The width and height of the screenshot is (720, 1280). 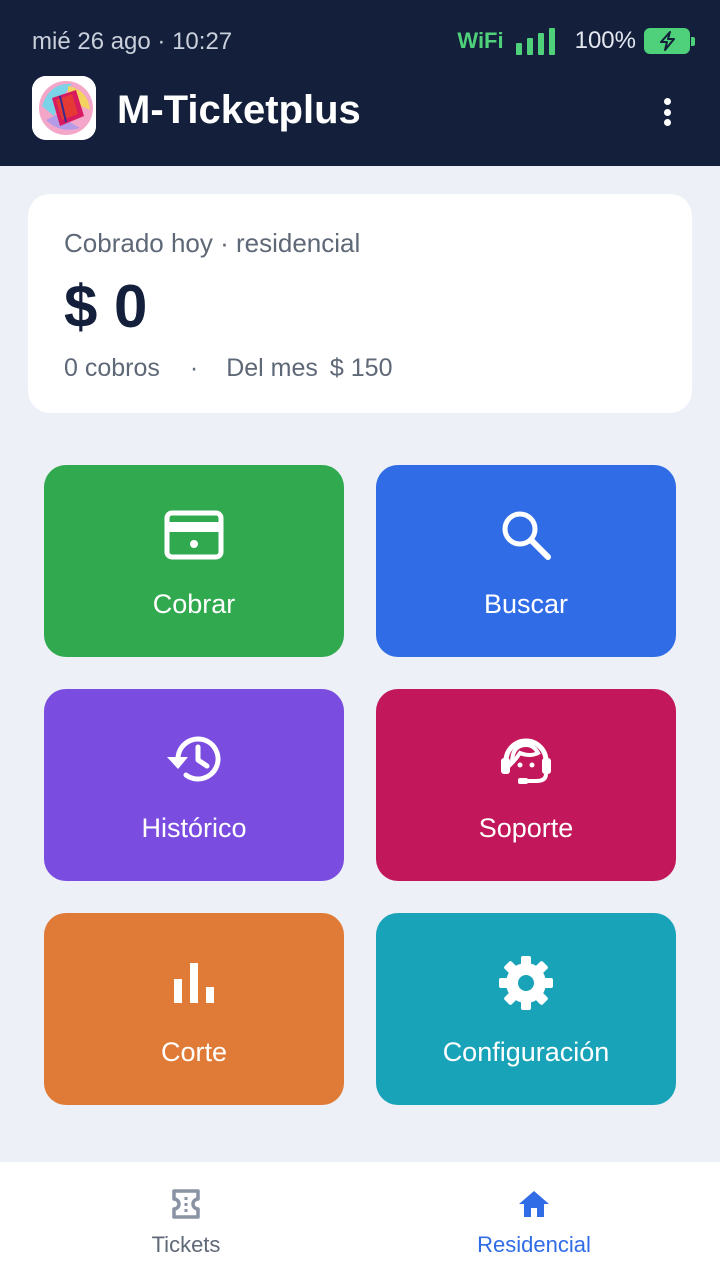 What do you see at coordinates (360, 40) in the screenshot?
I see `status-bar: mié 26 ago · 10:27 WiFi 100%` at bounding box center [360, 40].